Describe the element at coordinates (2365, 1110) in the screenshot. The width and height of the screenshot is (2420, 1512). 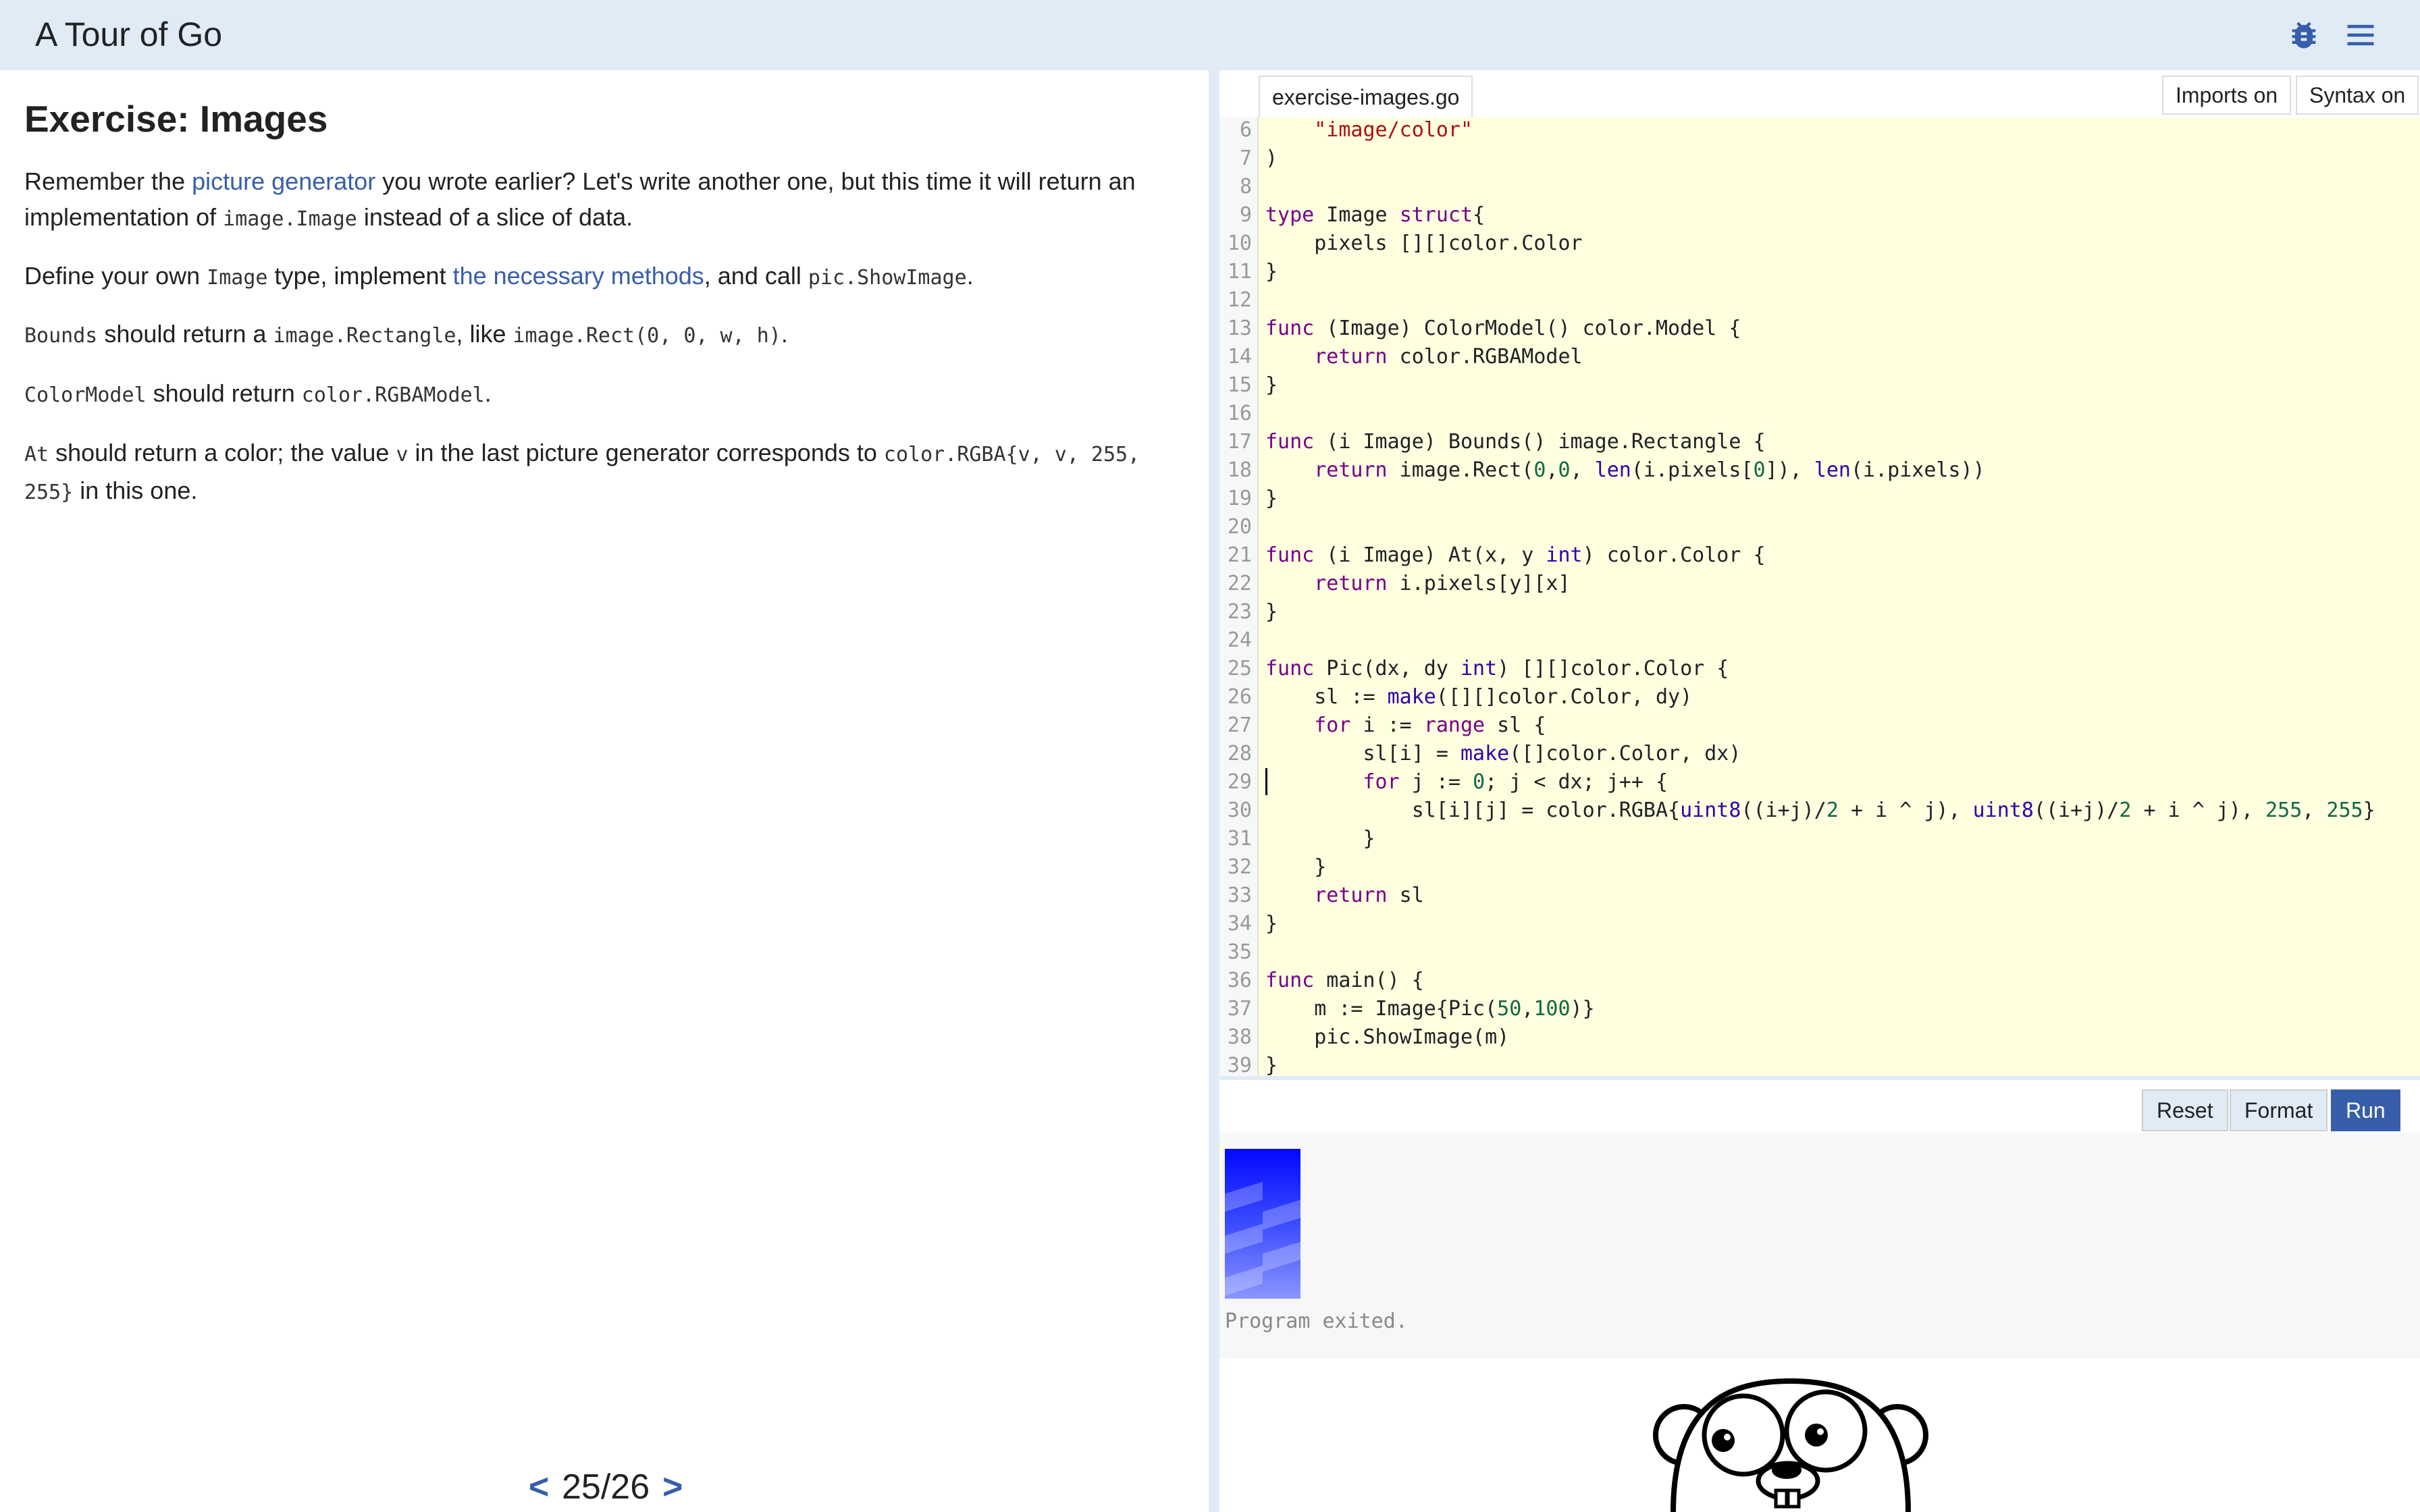
I see `run-button: Run` at that location.